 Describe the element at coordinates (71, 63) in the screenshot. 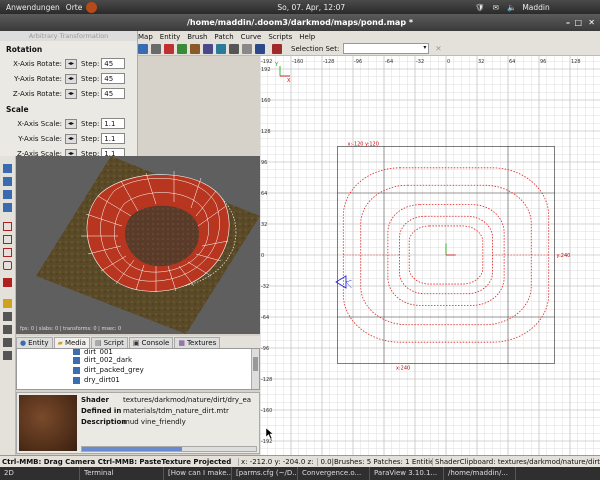

I see `x-rotate-spinner: ◂▸` at that location.